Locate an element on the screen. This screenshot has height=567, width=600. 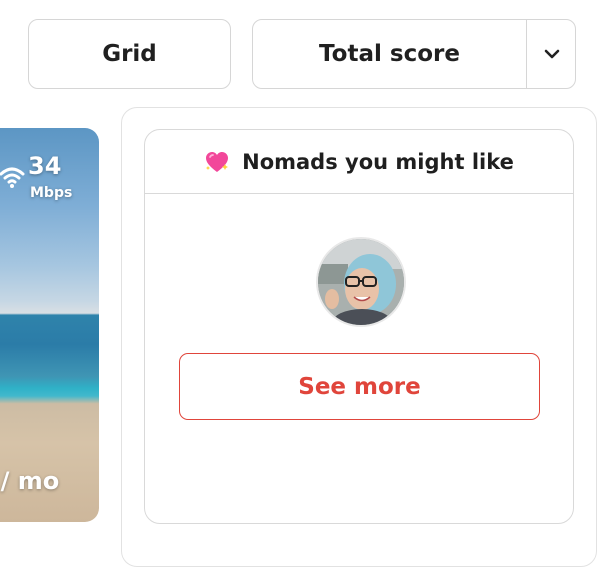
see-more-label: See more is located at coordinates (359, 386).